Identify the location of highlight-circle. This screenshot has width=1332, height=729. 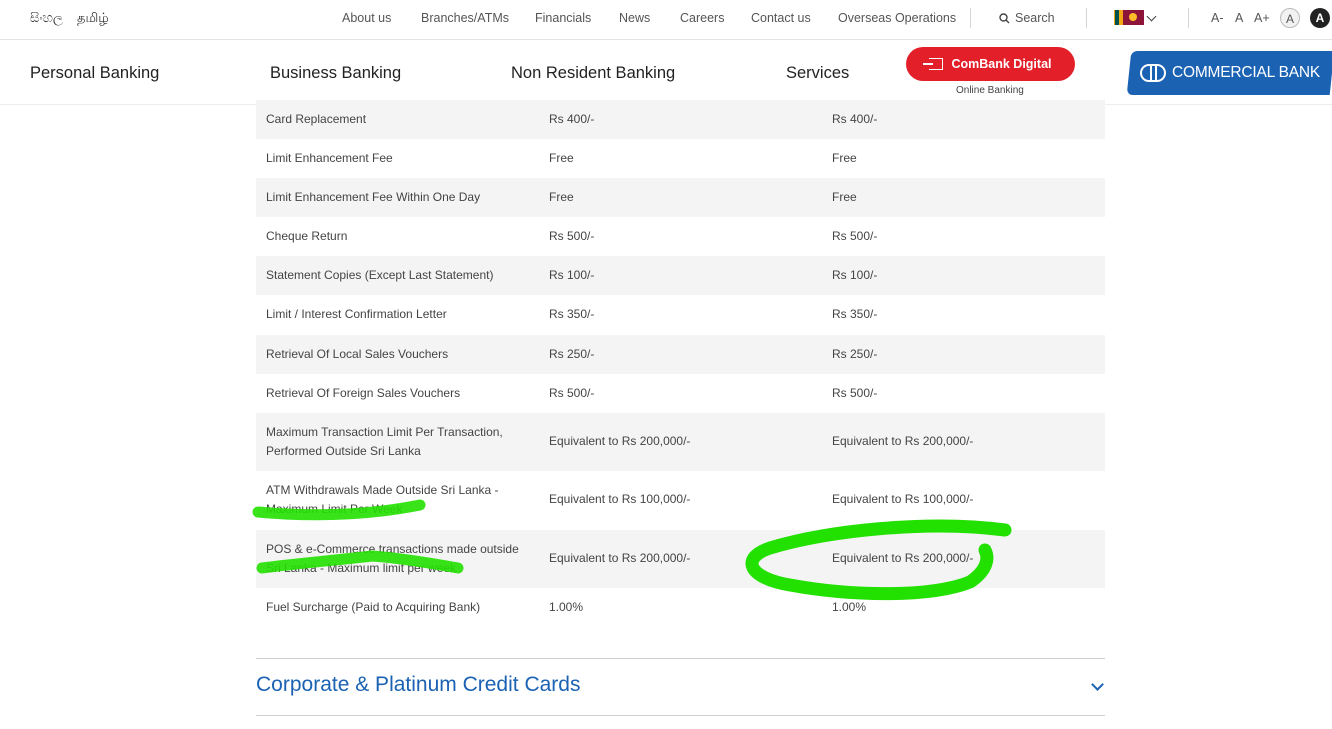
(878, 560).